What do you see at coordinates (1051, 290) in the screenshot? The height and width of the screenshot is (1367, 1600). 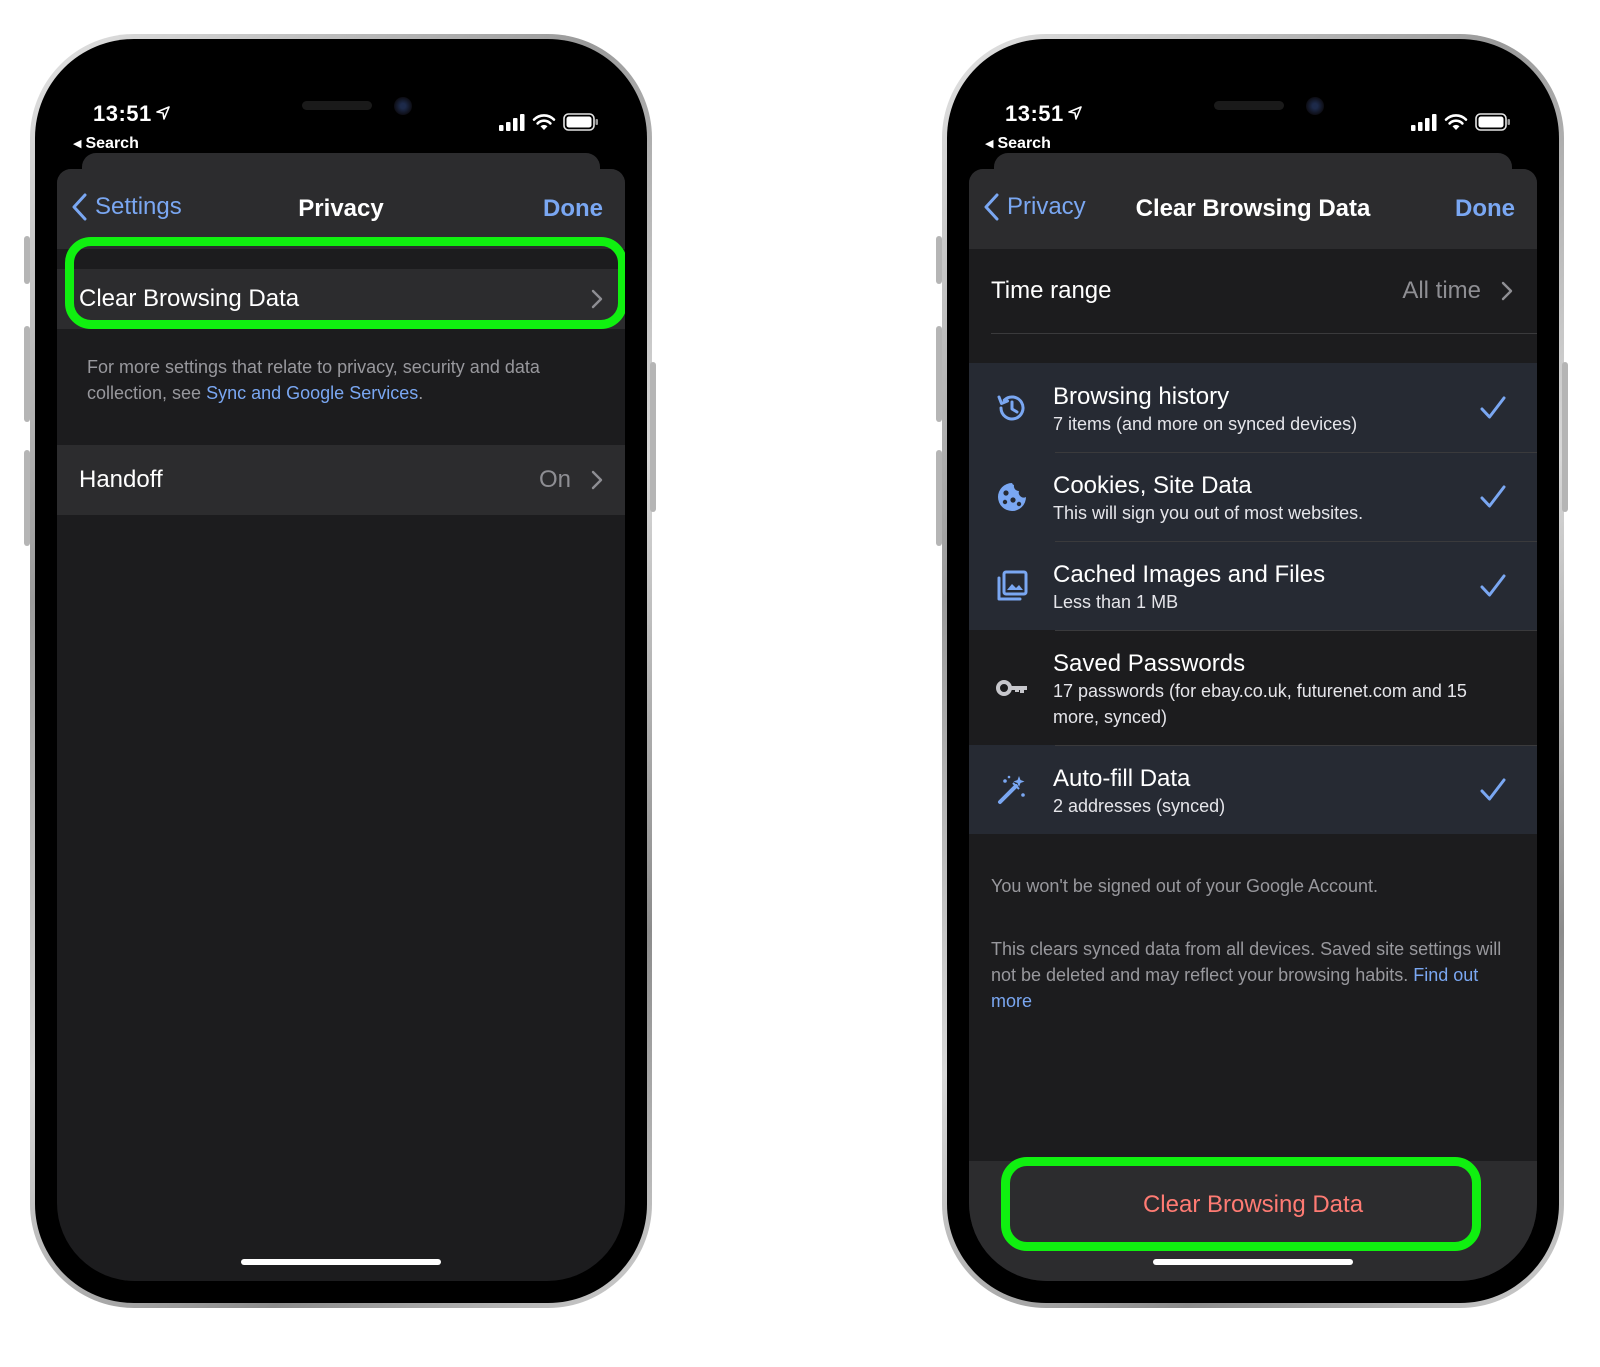 I see `row-label: Time range` at bounding box center [1051, 290].